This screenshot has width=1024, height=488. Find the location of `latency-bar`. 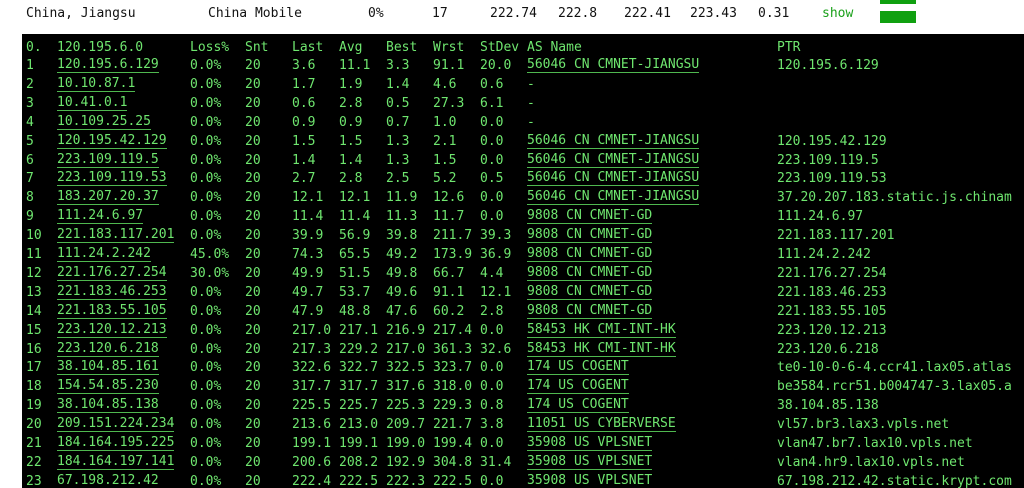

latency-bar is located at coordinates (898, 17).